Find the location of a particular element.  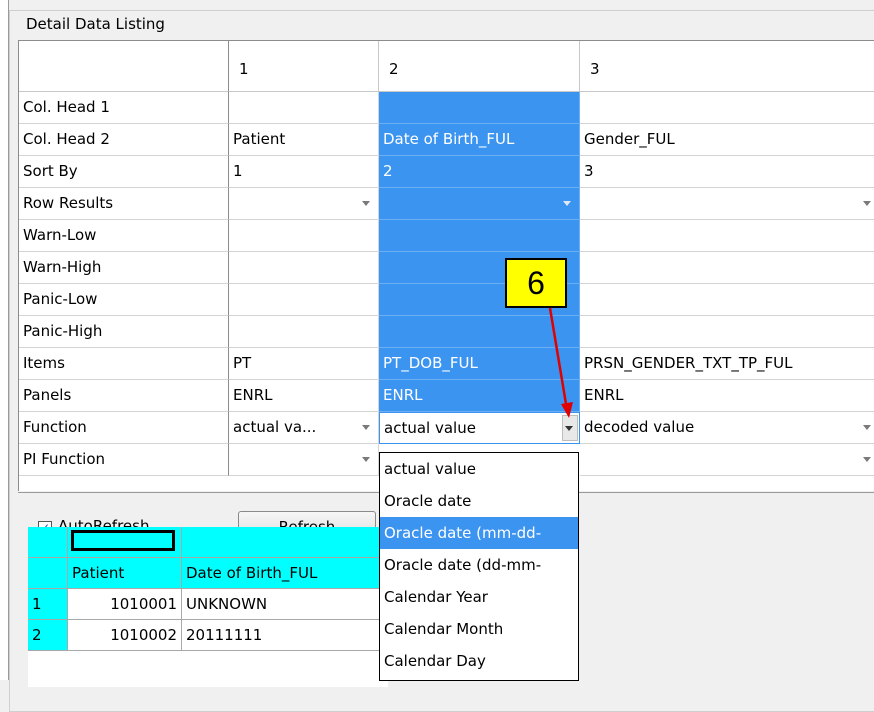

column-header-3: 3 is located at coordinates (727, 66).